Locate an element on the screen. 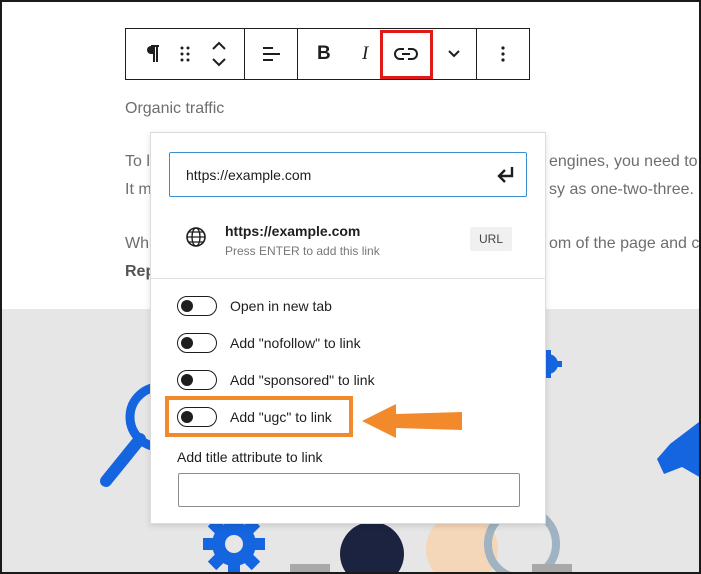 The height and width of the screenshot is (574, 701). more-vertical-icon is located at coordinates (503, 54).